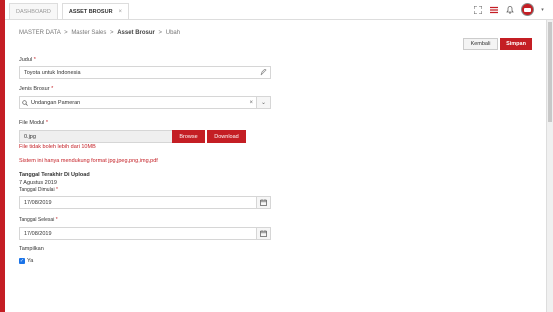  I want to click on tab-asset-brosur: ASSET BROSUR ×, so click(95, 11).